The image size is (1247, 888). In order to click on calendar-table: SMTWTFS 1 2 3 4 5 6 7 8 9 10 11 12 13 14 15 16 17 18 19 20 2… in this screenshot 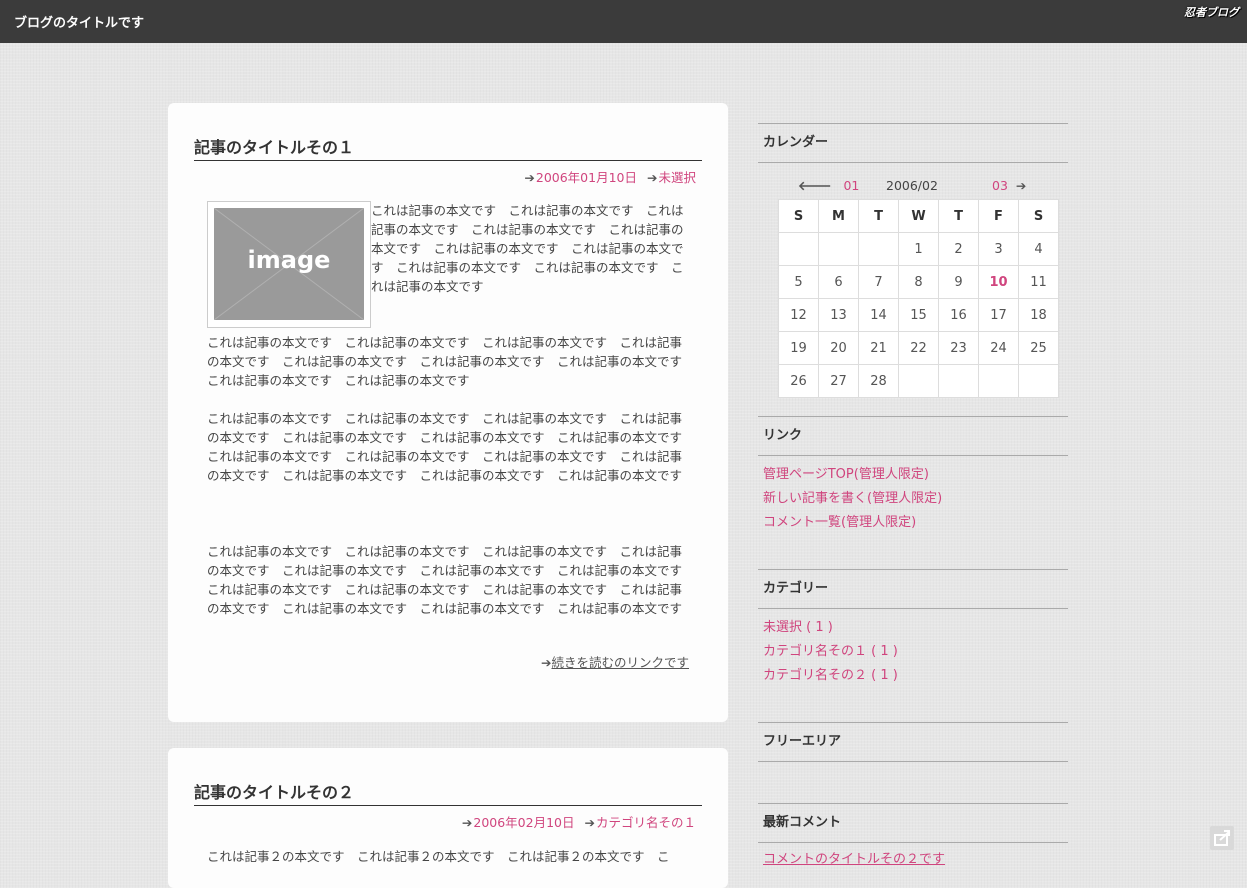, I will do `click(918, 298)`.